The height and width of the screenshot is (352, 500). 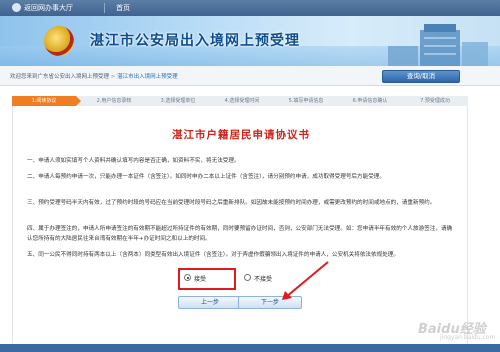 I want to click on watermark-sub: jingyan.baidu.com, so click(x=468, y=337).